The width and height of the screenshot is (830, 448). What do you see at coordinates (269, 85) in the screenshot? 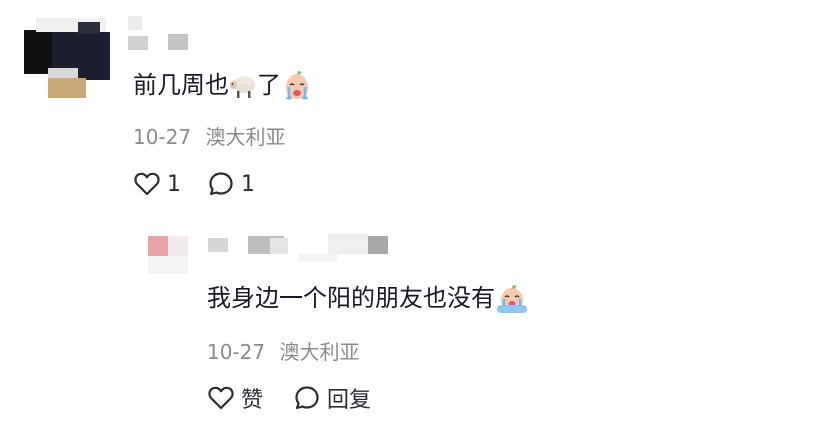
I see `comment-text-part2: 了` at bounding box center [269, 85].